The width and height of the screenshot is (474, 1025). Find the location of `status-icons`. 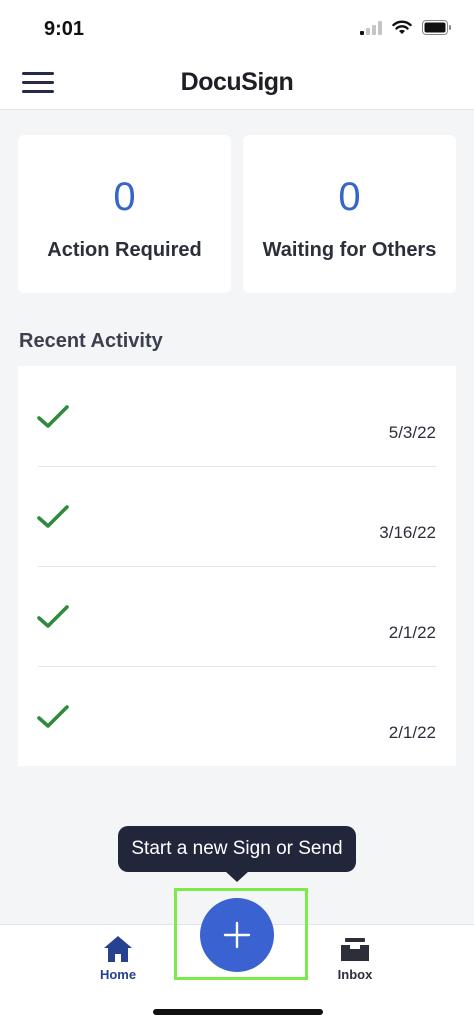

status-icons is located at coordinates (406, 27).